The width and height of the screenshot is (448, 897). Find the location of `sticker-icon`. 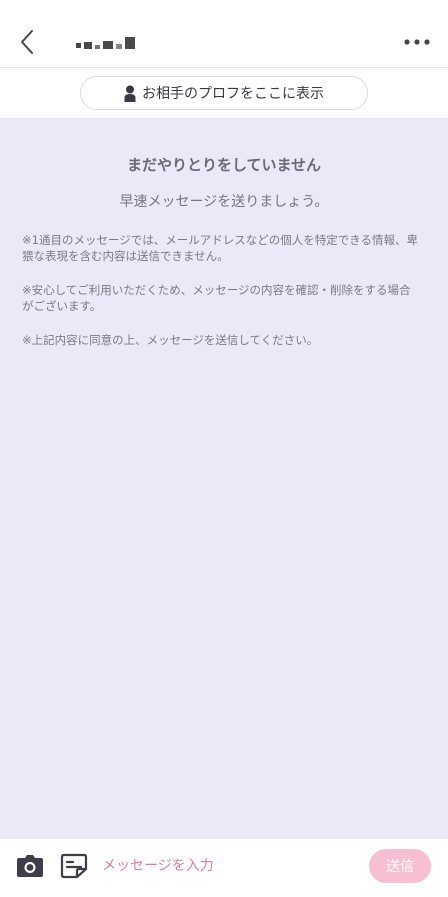

sticker-icon is located at coordinates (74, 866).